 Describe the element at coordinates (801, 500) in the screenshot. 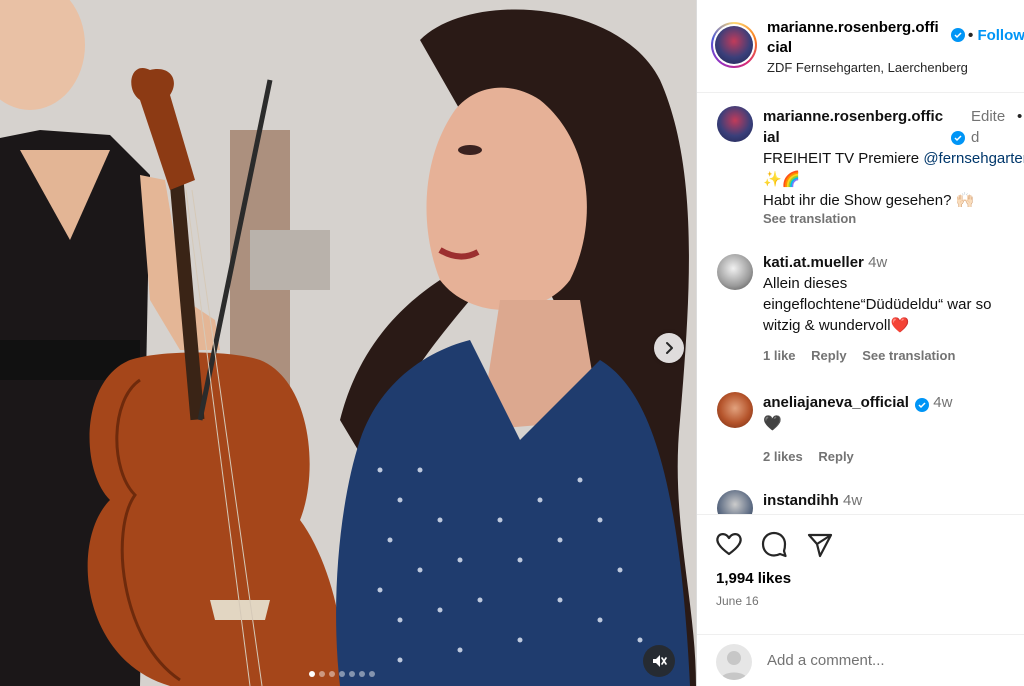

I see `comment-username: instandihh` at that location.